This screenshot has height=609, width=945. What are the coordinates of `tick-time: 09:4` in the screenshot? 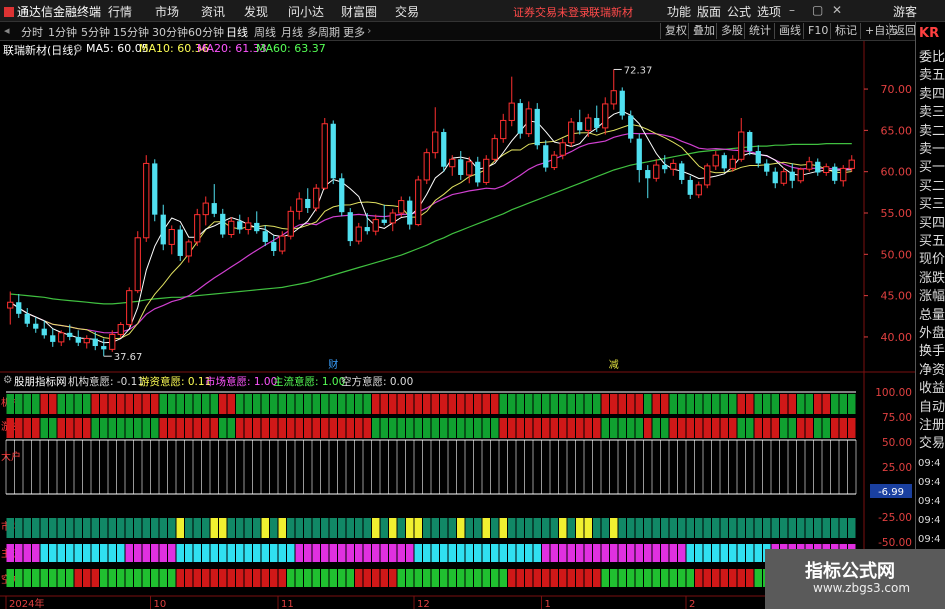 It's located at (929, 539).